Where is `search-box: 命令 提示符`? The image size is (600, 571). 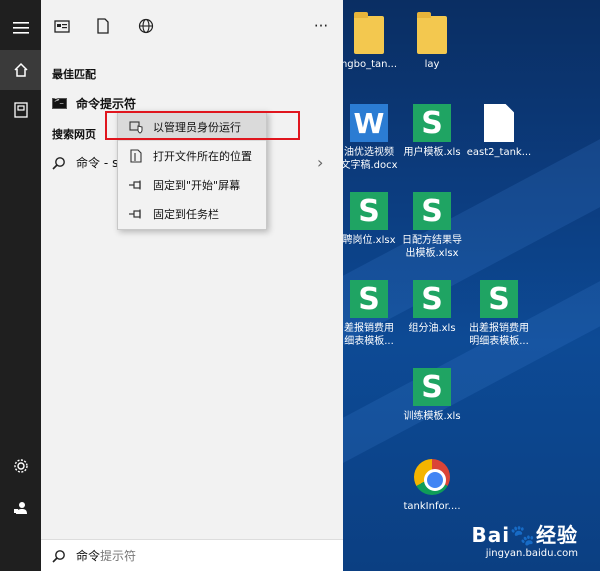 search-box: 命令 提示符 is located at coordinates (192, 555).